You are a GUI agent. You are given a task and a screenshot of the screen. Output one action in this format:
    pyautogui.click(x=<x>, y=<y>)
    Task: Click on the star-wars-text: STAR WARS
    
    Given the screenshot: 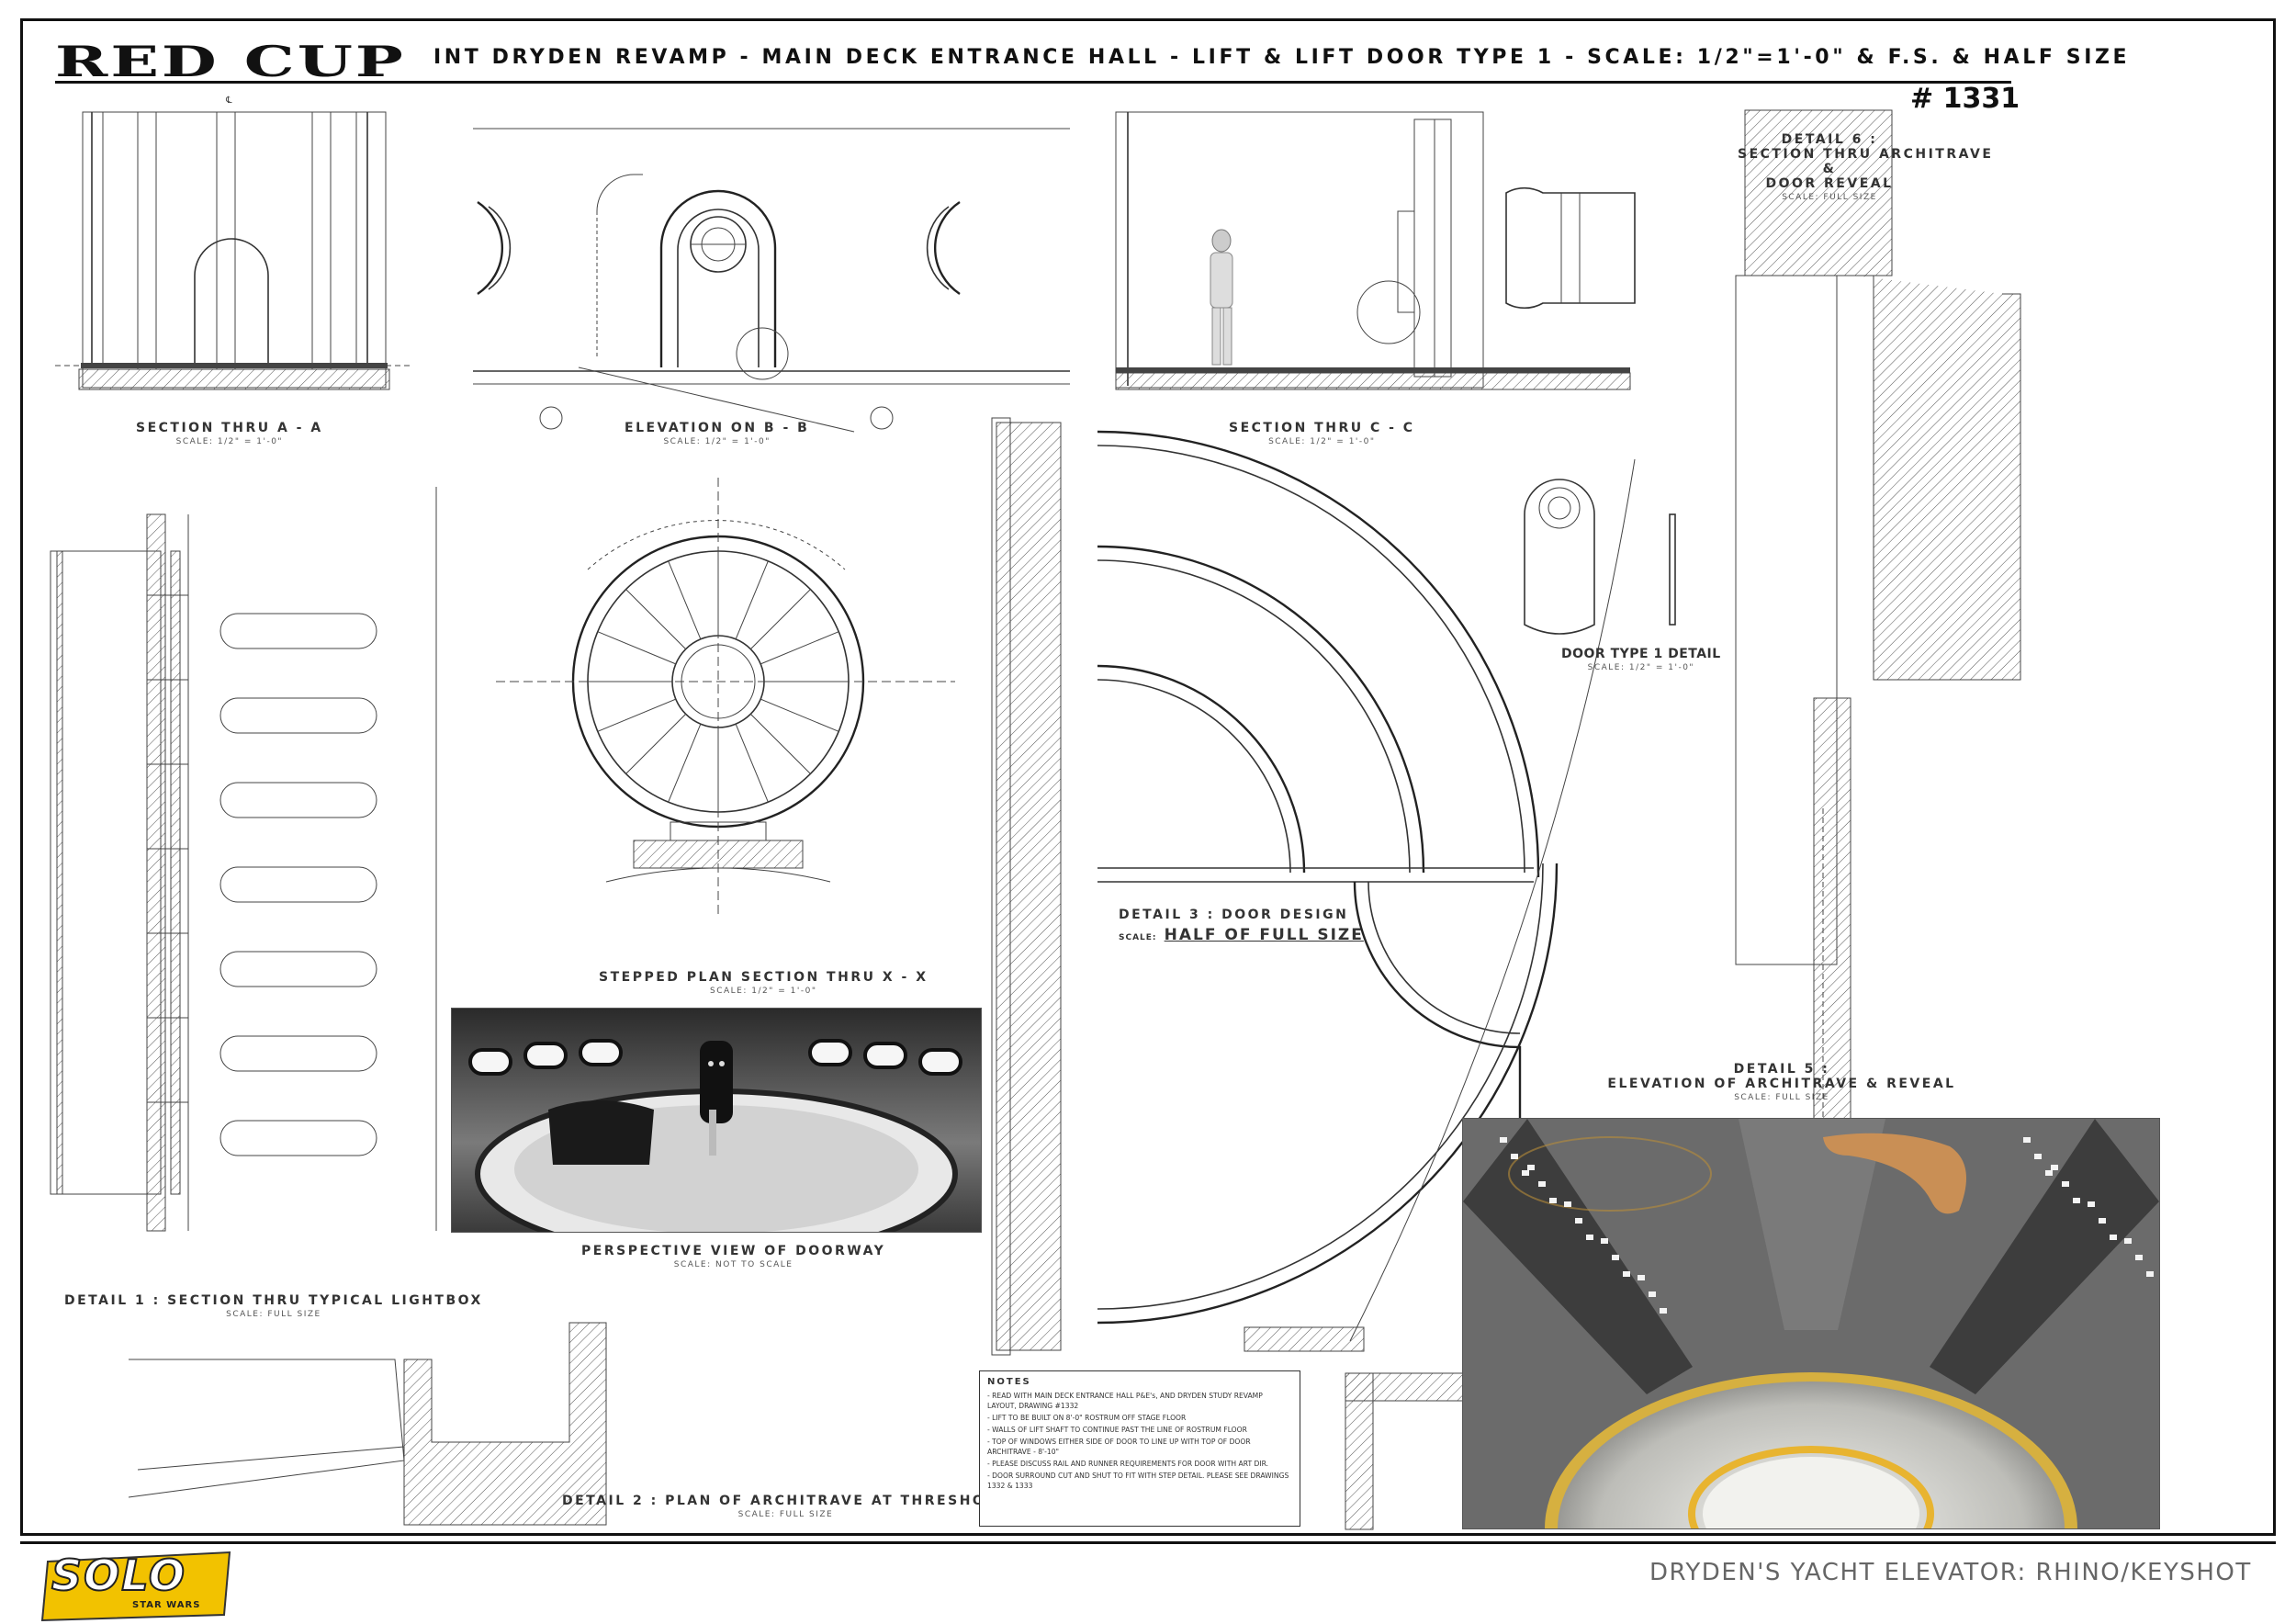 What is the action you would take?
    pyautogui.click(x=167, y=1605)
    